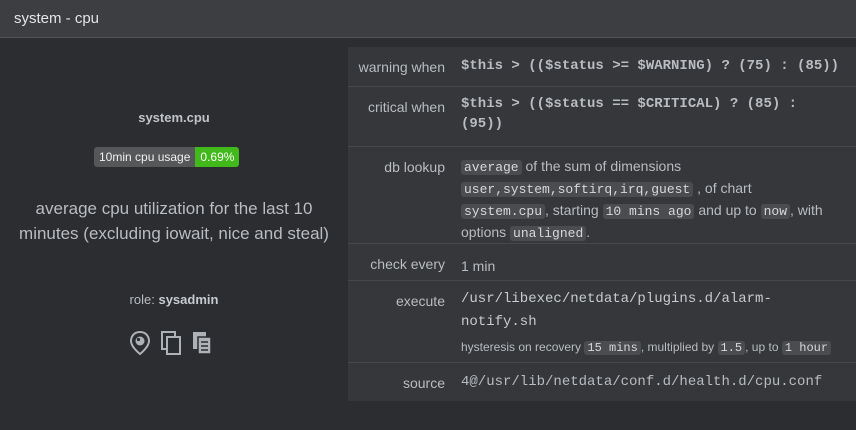 Image resolution: width=856 pixels, height=430 pixels. Describe the element at coordinates (491, 167) in the screenshot. I see `lookup-method: average` at that location.